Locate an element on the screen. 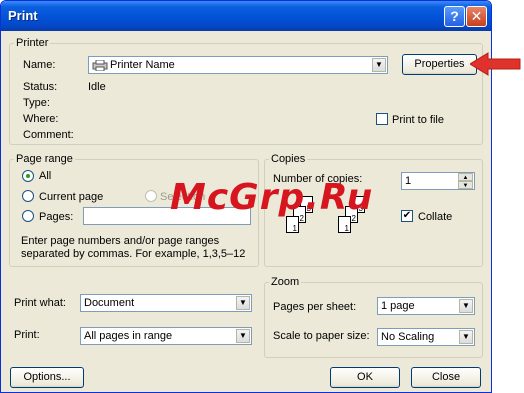  printer-name-value: Printer Name is located at coordinates (142, 65).